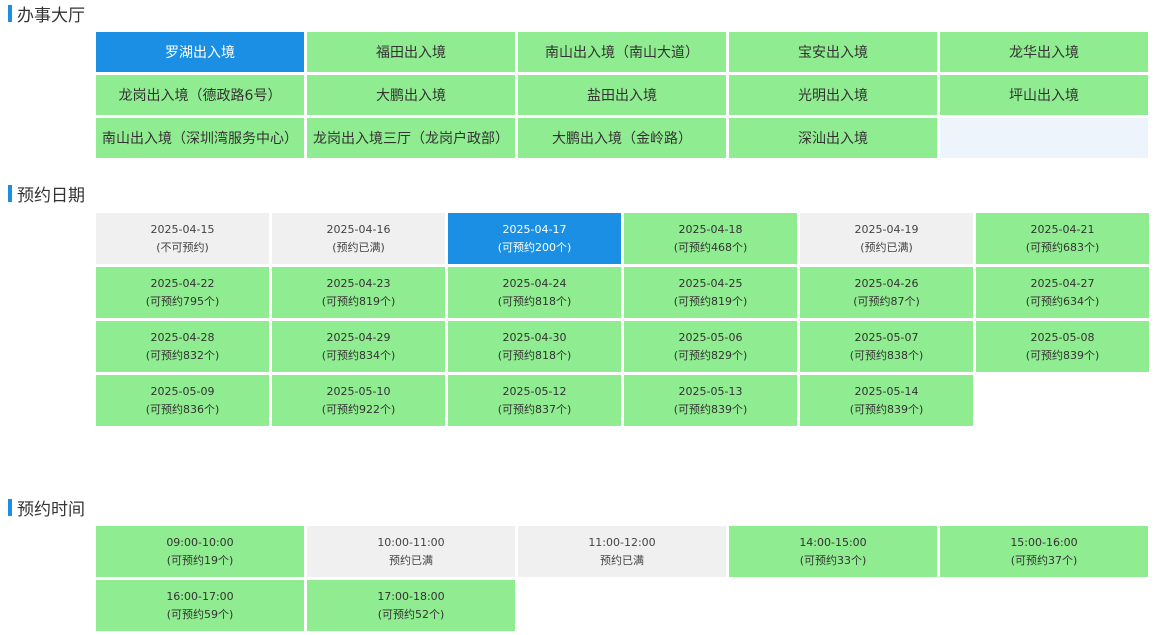  I want to click on date-value: 2025-04-19, so click(886, 229).